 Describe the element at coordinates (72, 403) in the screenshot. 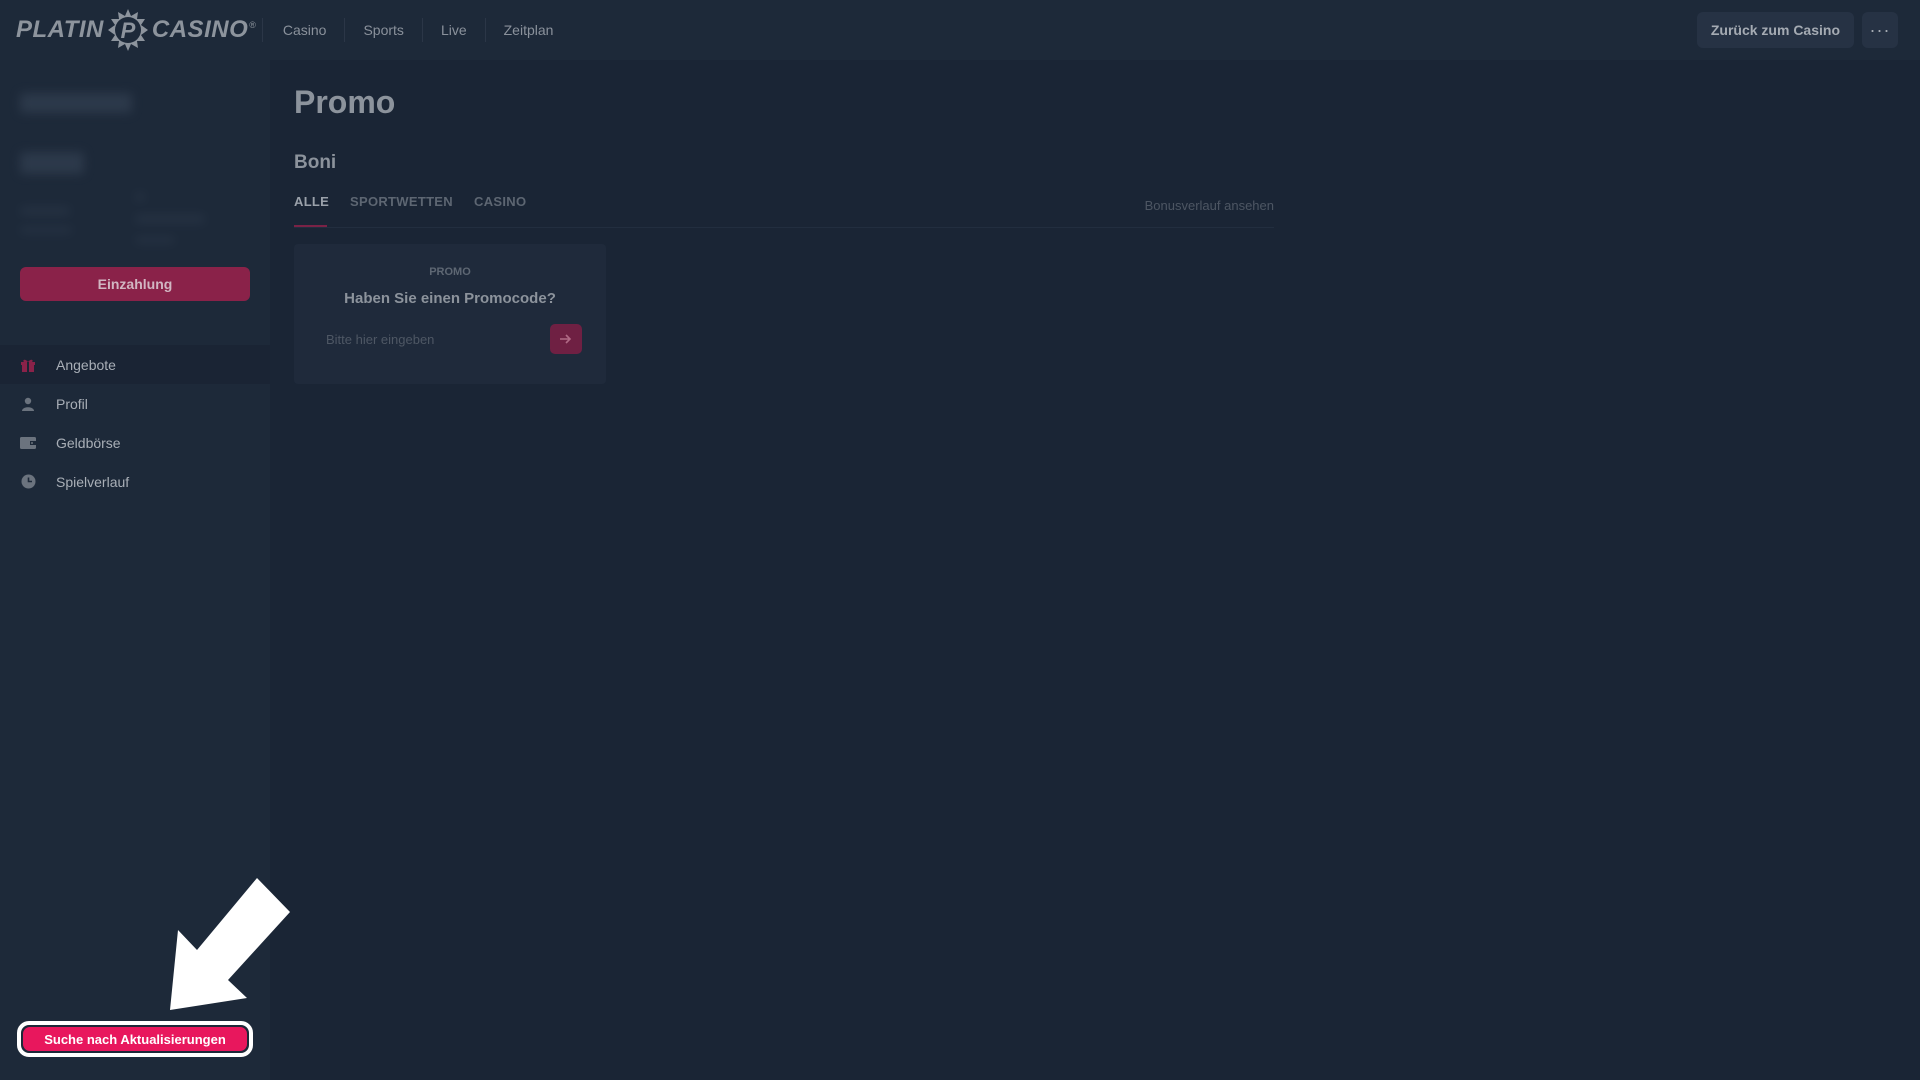

I see `sidebar-item-label: Profil` at that location.